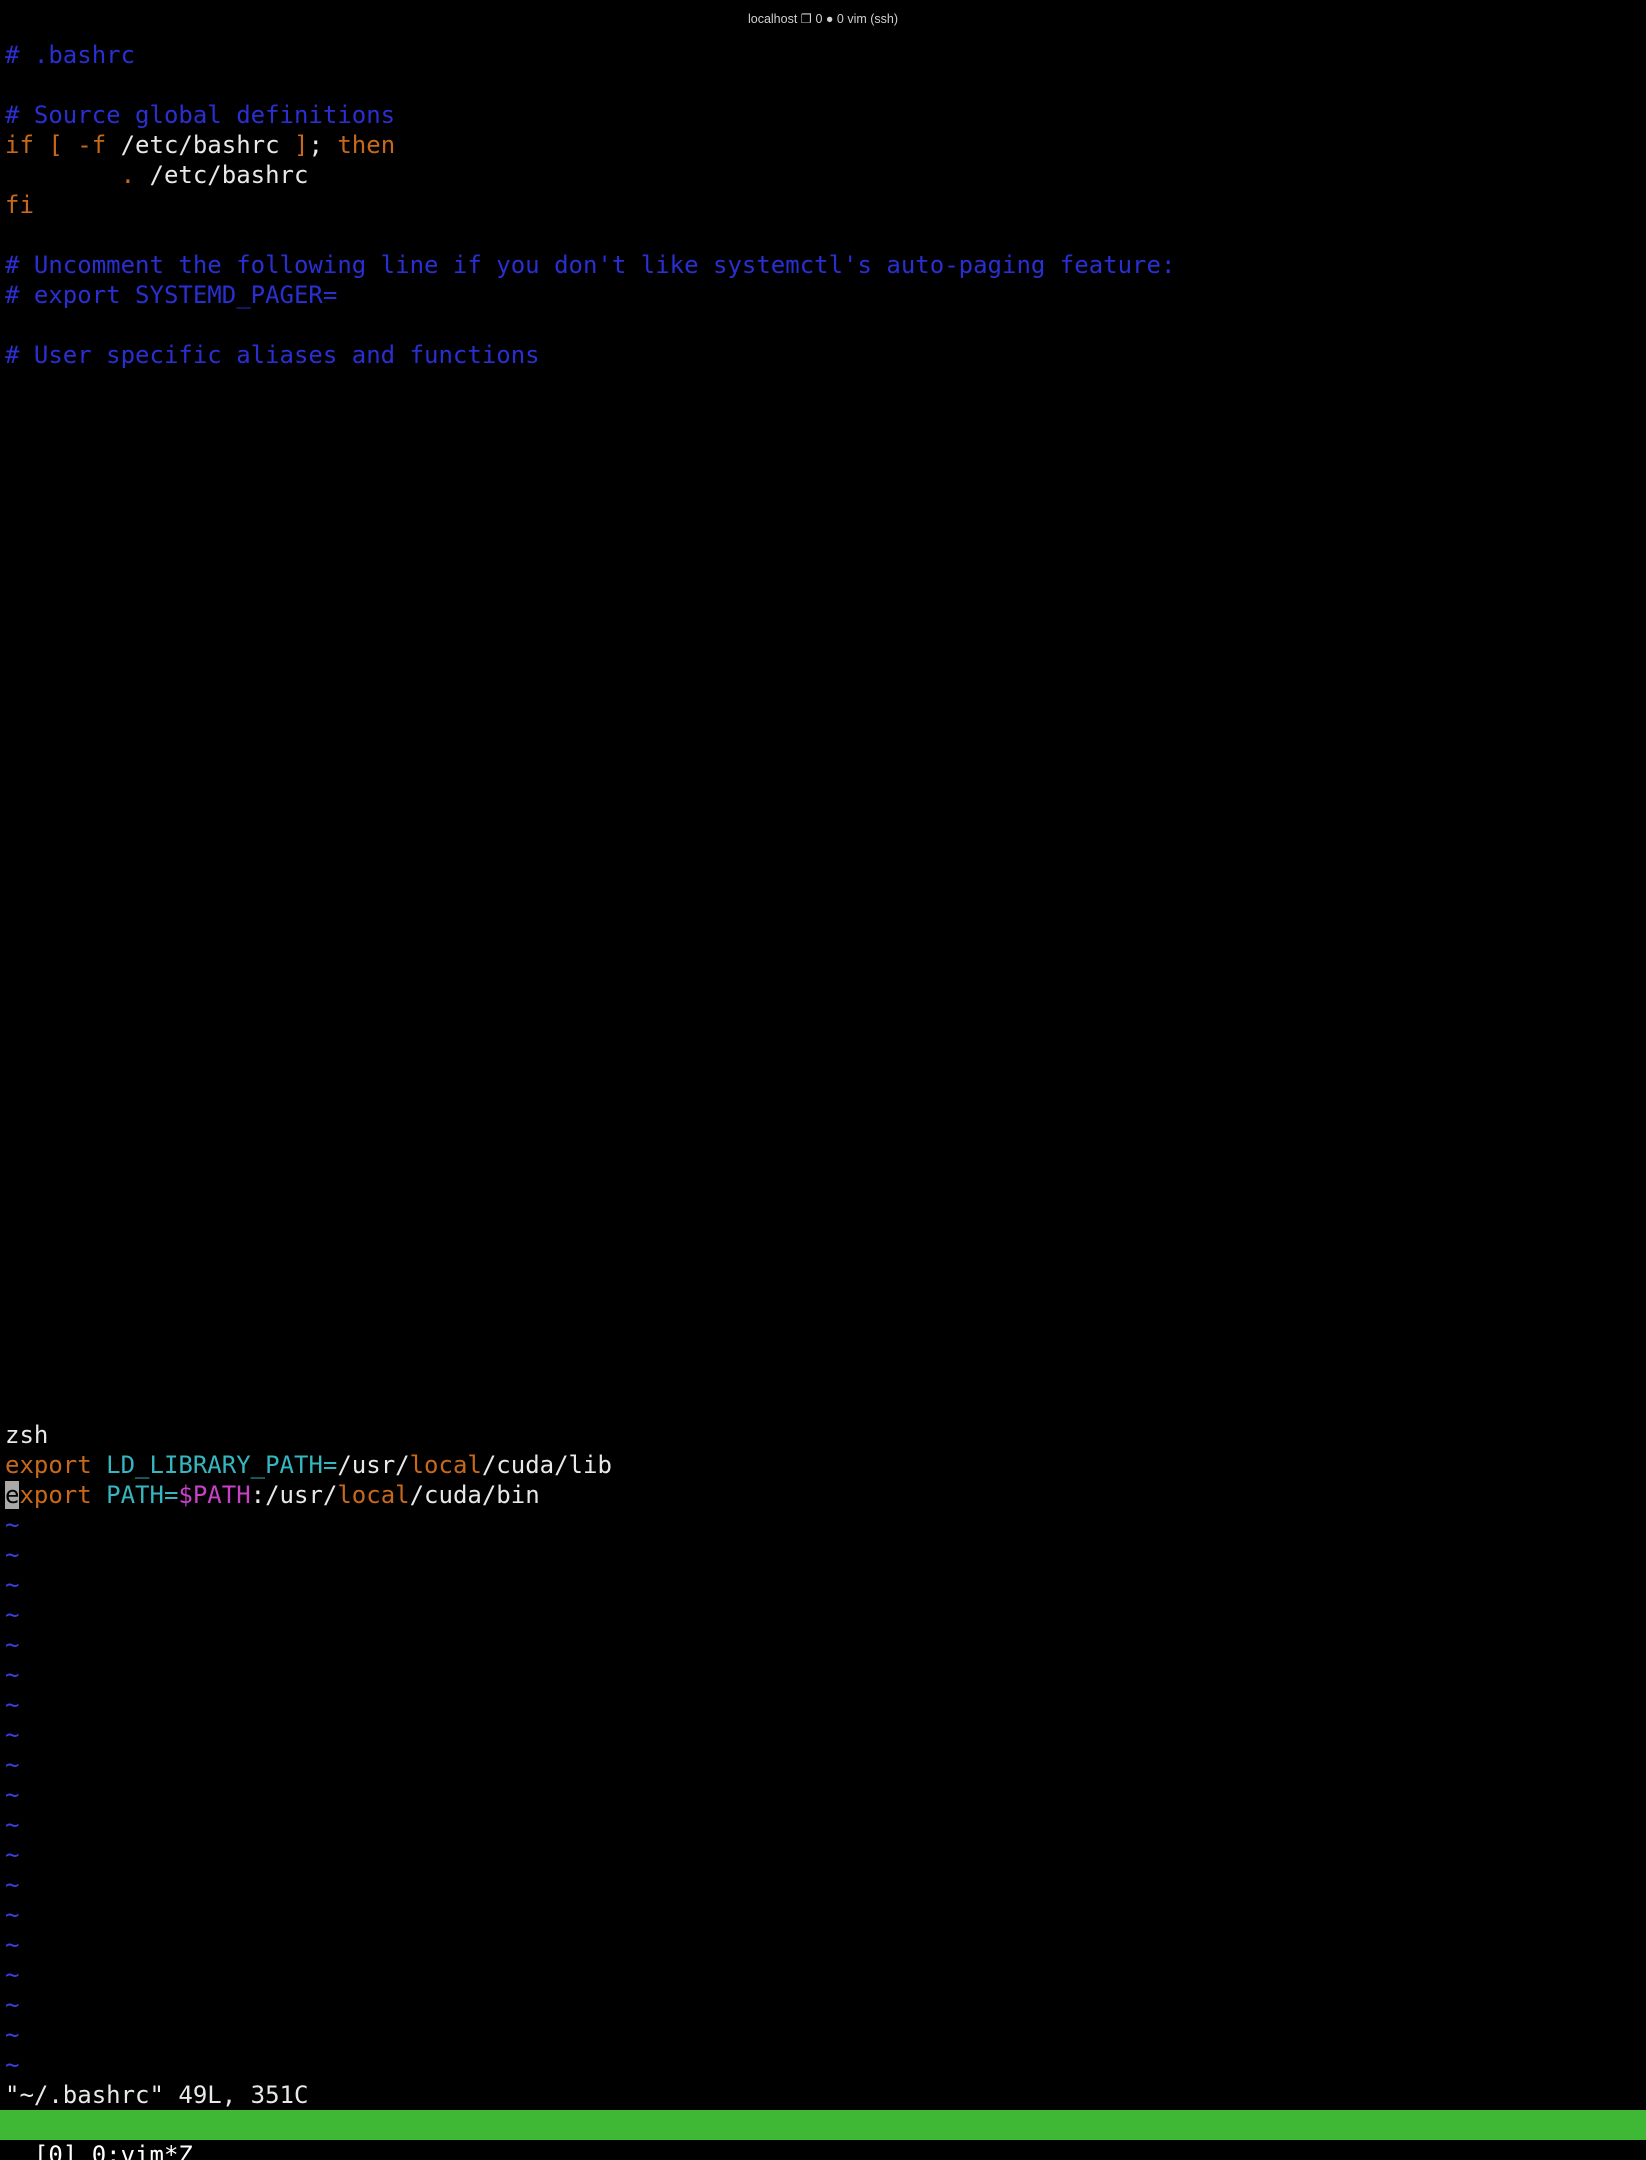  I want to click on top_pane-code-line: # .bashrc, so click(823, 55).